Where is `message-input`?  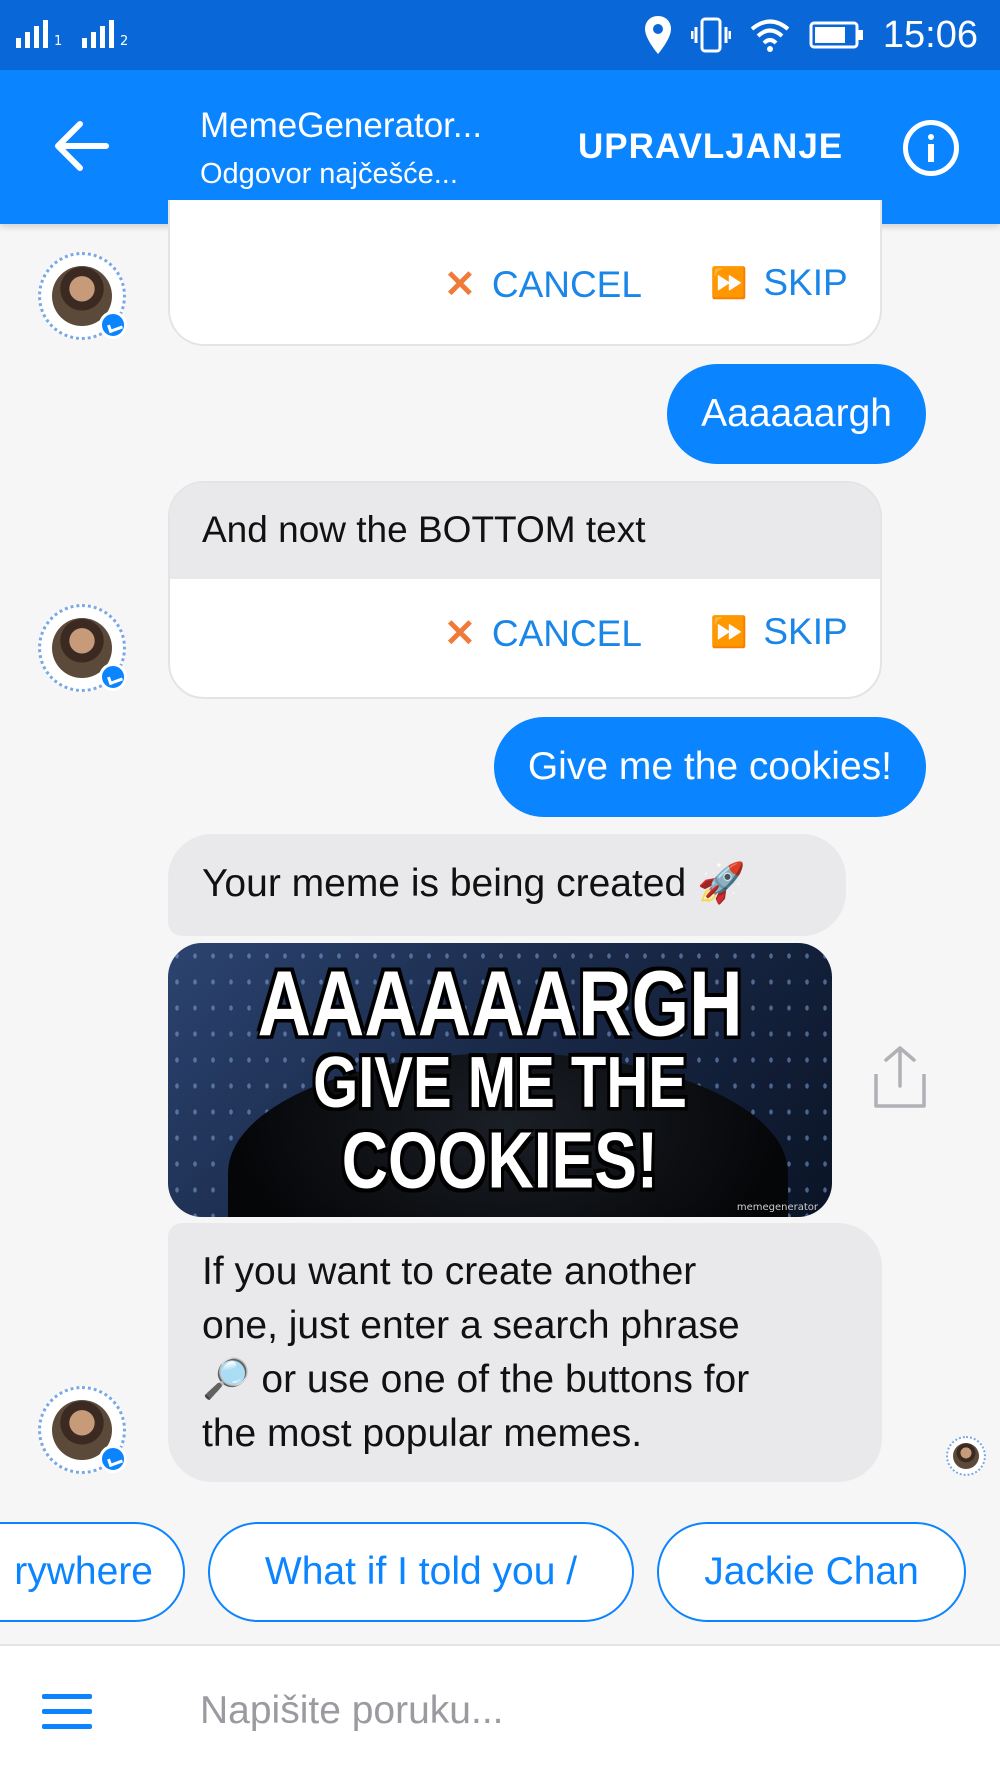 message-input is located at coordinates (580, 1711).